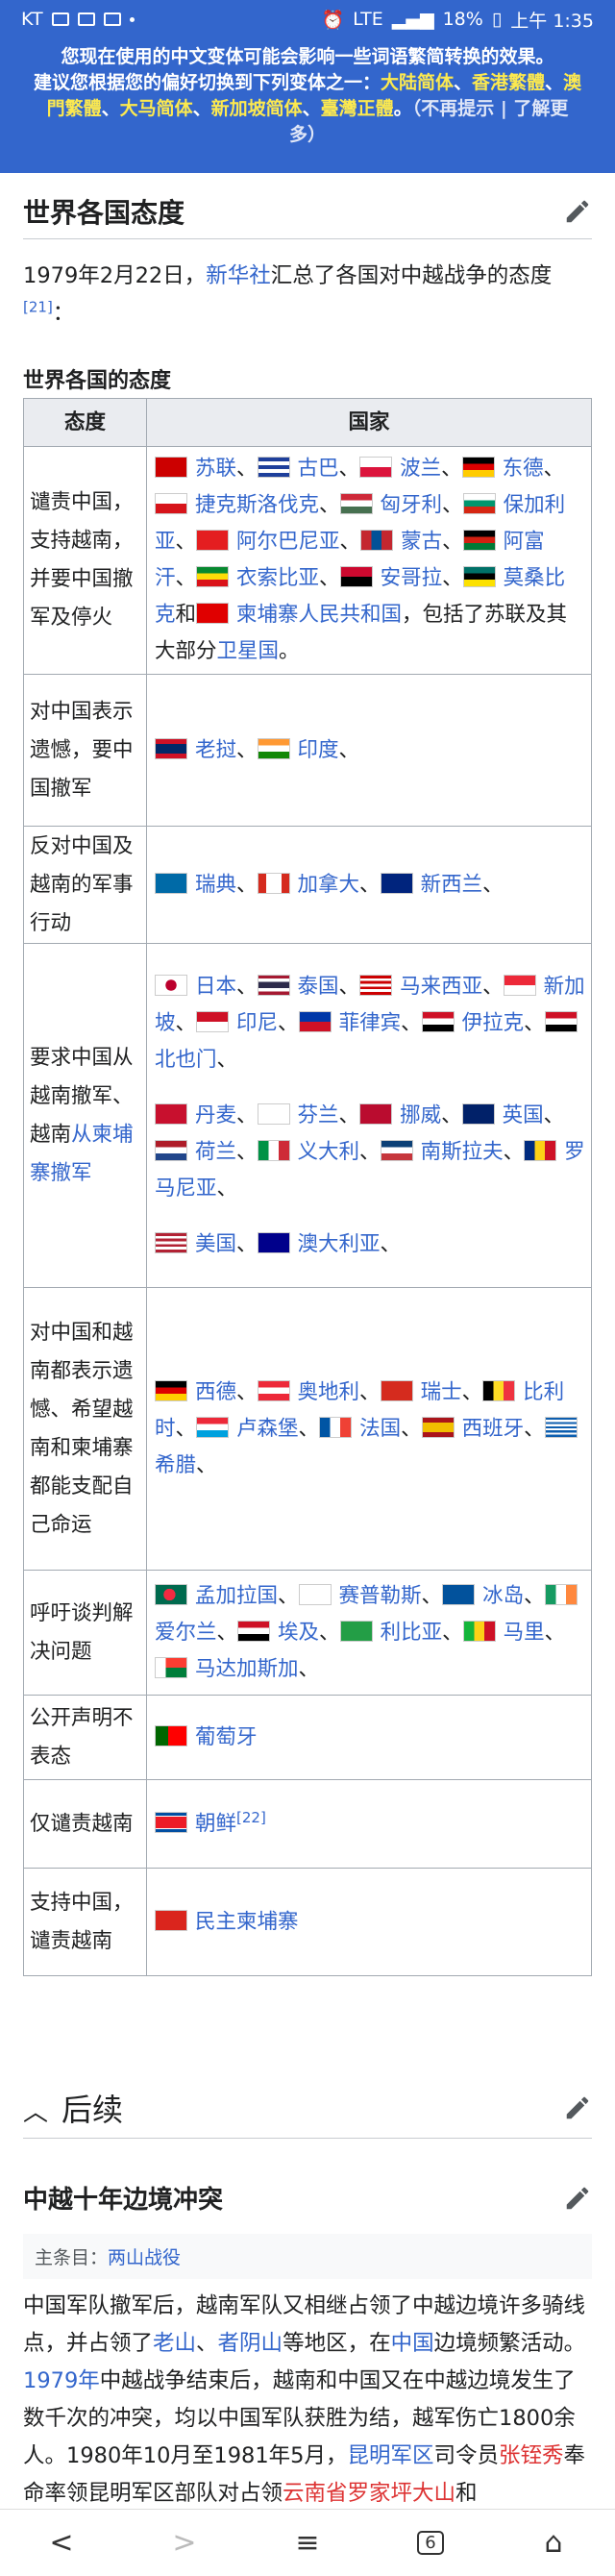  I want to click on mongolia-flag-icon, so click(377, 540).